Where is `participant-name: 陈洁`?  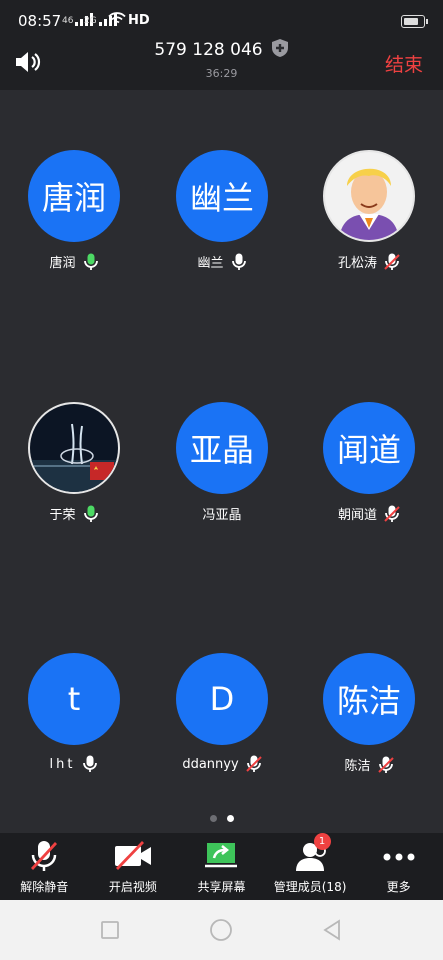 participant-name: 陈洁 is located at coordinates (357, 766).